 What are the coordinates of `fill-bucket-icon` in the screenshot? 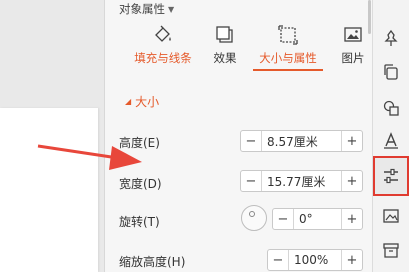 It's located at (163, 35).